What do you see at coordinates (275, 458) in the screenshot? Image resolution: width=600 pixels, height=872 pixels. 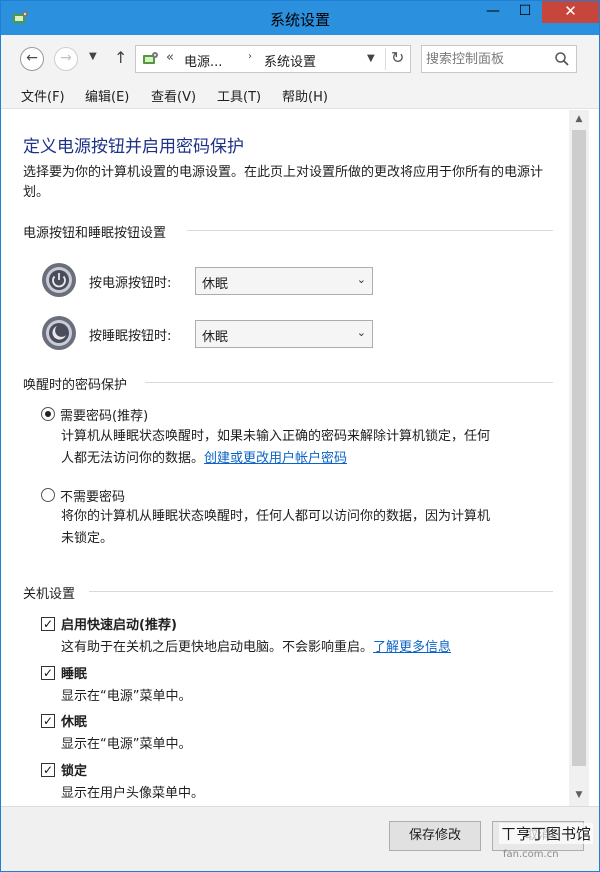 I see `change-password-link: 创建或更改用户帐户密码` at bounding box center [275, 458].